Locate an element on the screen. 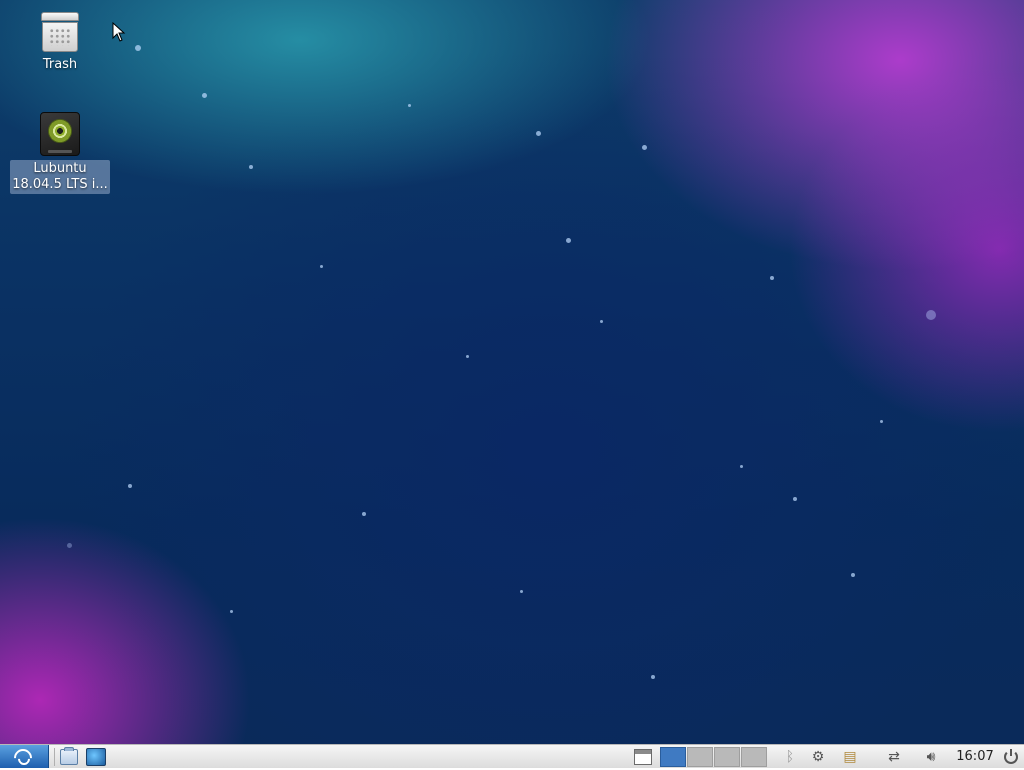 The width and height of the screenshot is (1024, 770). bluetooth-tray-button: ᛒ is located at coordinates (790, 756).